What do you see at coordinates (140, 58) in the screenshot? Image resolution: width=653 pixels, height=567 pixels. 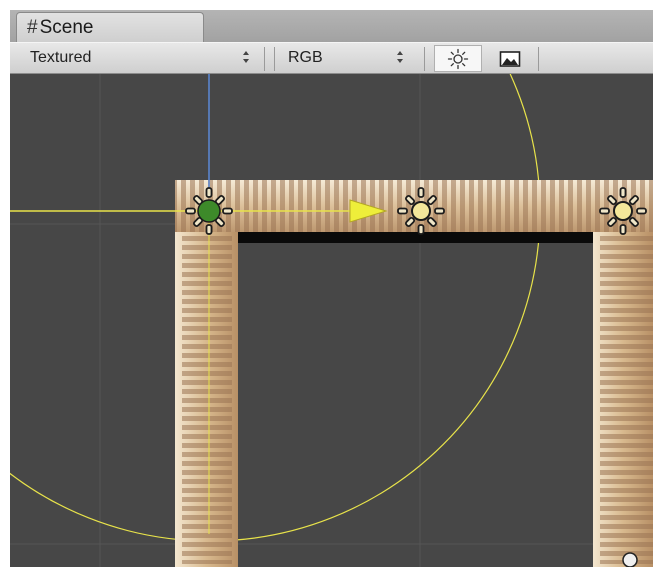 I see `draw-mode-dropdown: Textured` at bounding box center [140, 58].